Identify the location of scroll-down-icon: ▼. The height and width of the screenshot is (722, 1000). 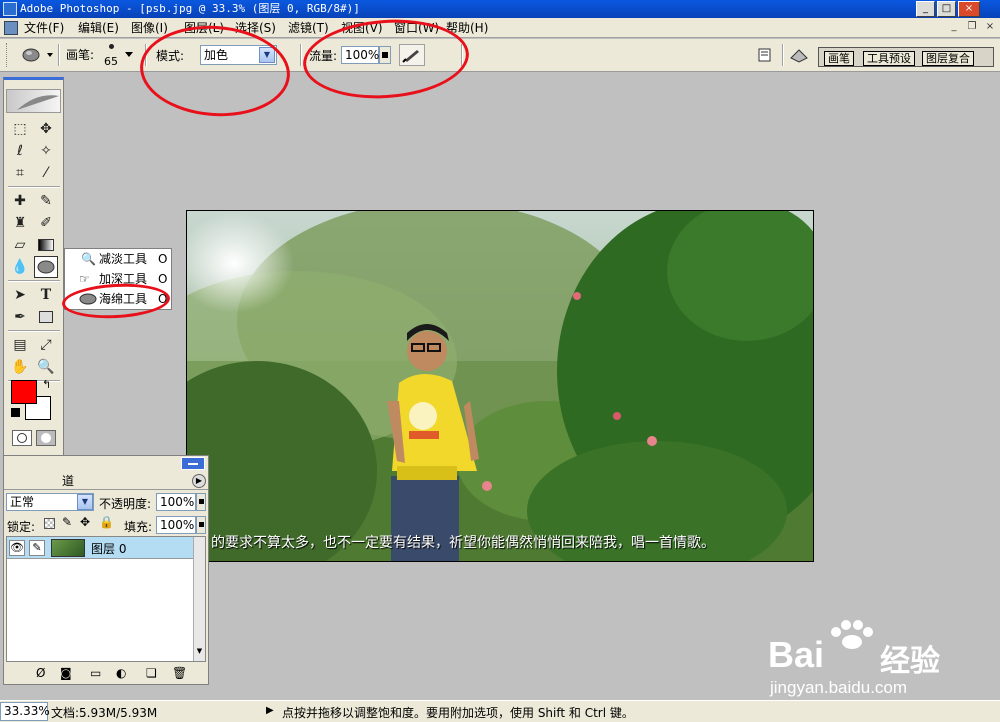
(199, 651).